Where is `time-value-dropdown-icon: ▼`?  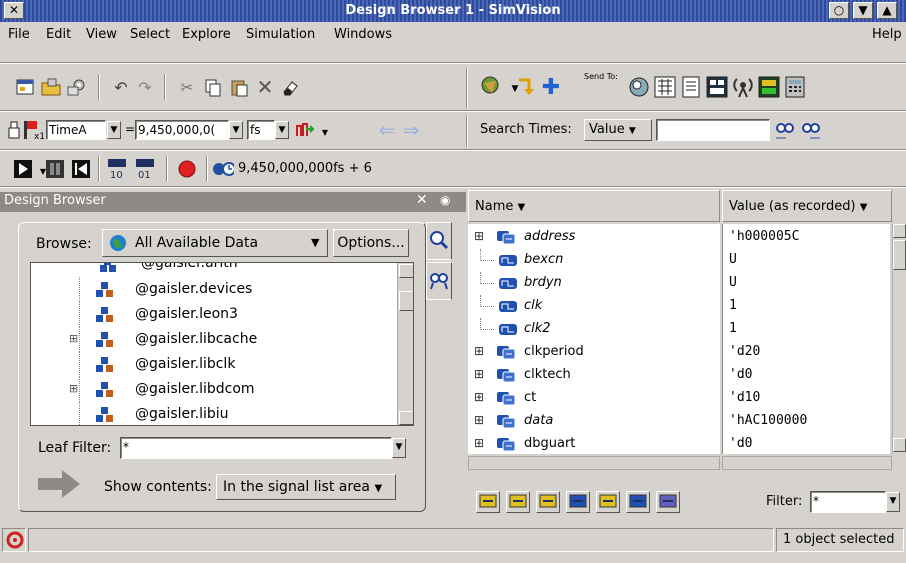
time-value-dropdown-icon: ▼ is located at coordinates (236, 130).